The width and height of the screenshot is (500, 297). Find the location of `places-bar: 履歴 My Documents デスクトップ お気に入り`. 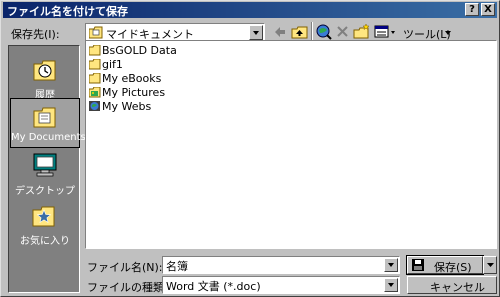

places-bar: 履歴 My Documents デスクトップ お気に入り is located at coordinates (47, 169).